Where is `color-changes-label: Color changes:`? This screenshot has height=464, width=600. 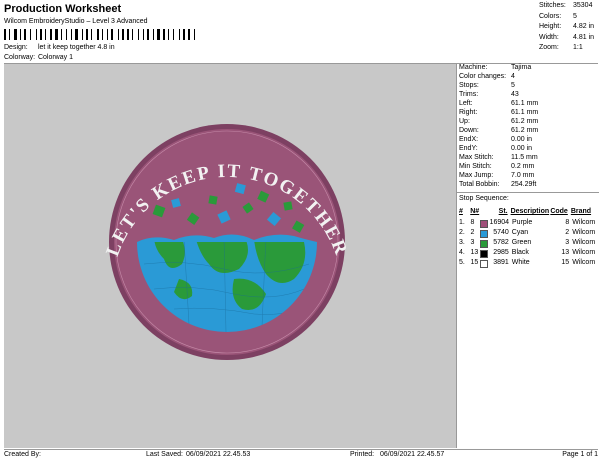
color-changes-label: Color changes: is located at coordinates (483, 76).